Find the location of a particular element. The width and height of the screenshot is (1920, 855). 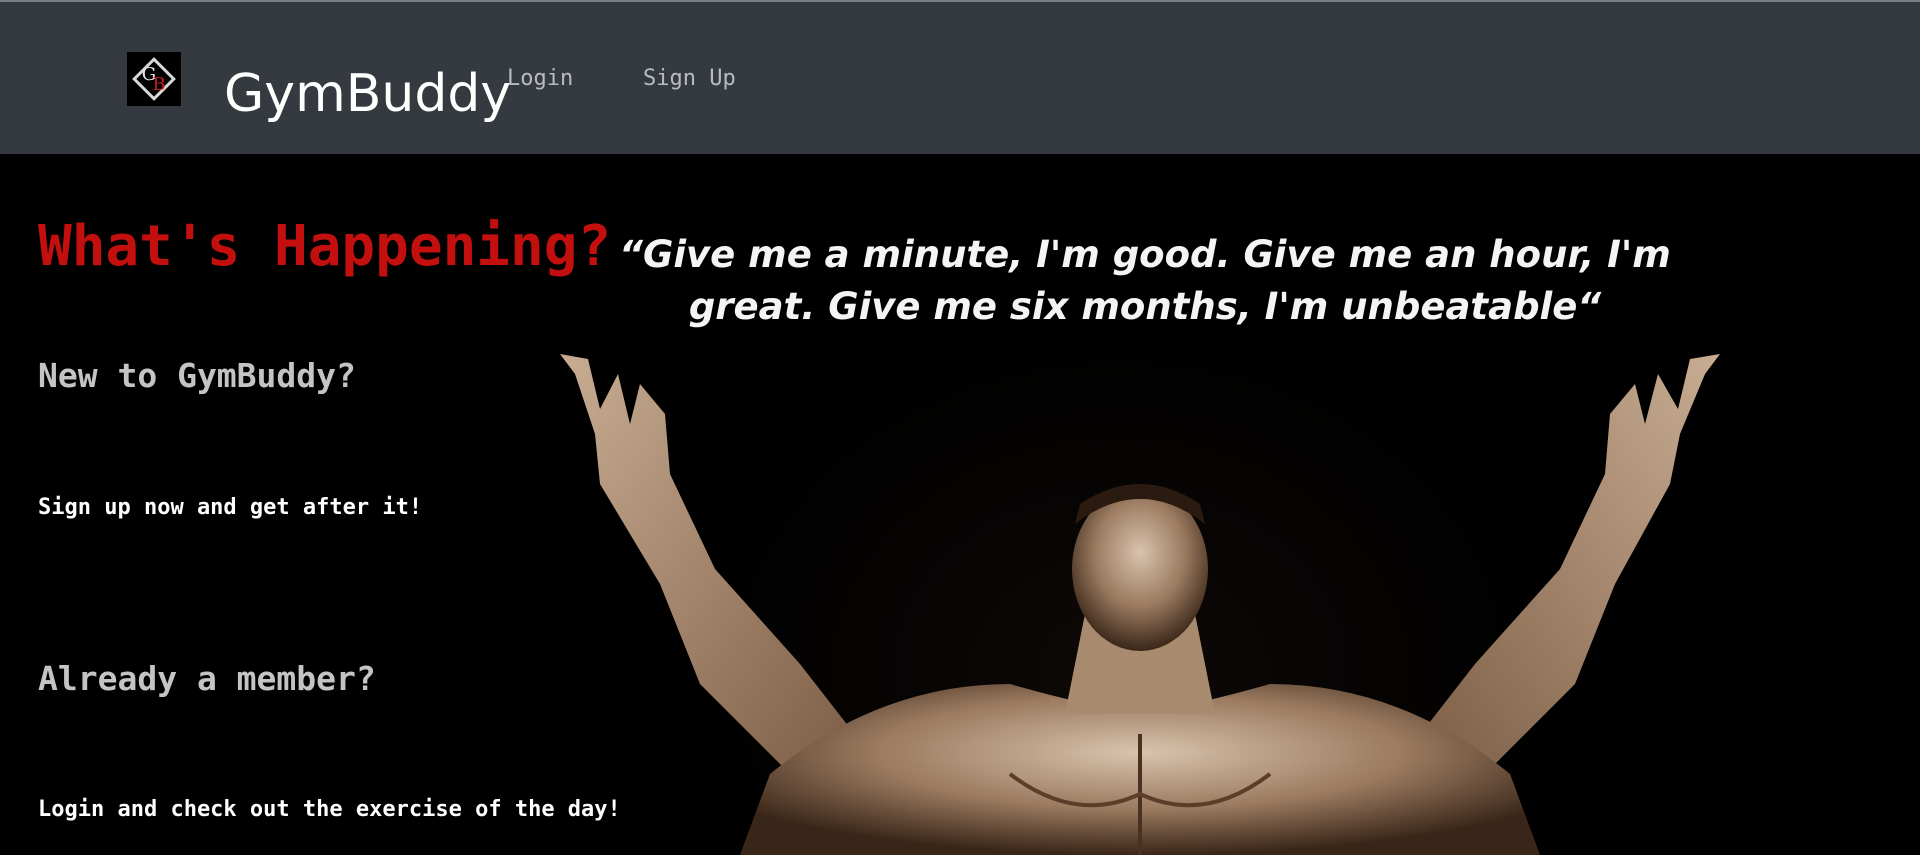

brand-name: GymBuddy is located at coordinates (367, 94).